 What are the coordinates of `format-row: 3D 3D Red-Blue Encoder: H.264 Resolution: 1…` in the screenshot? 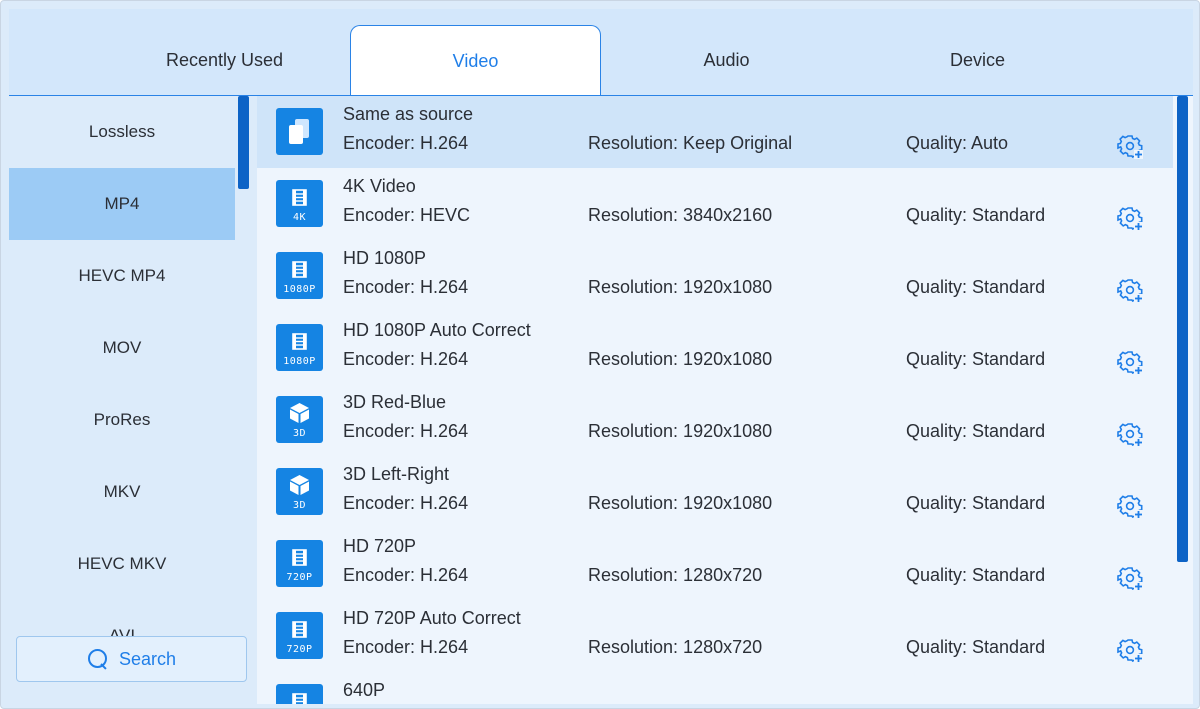 It's located at (715, 420).